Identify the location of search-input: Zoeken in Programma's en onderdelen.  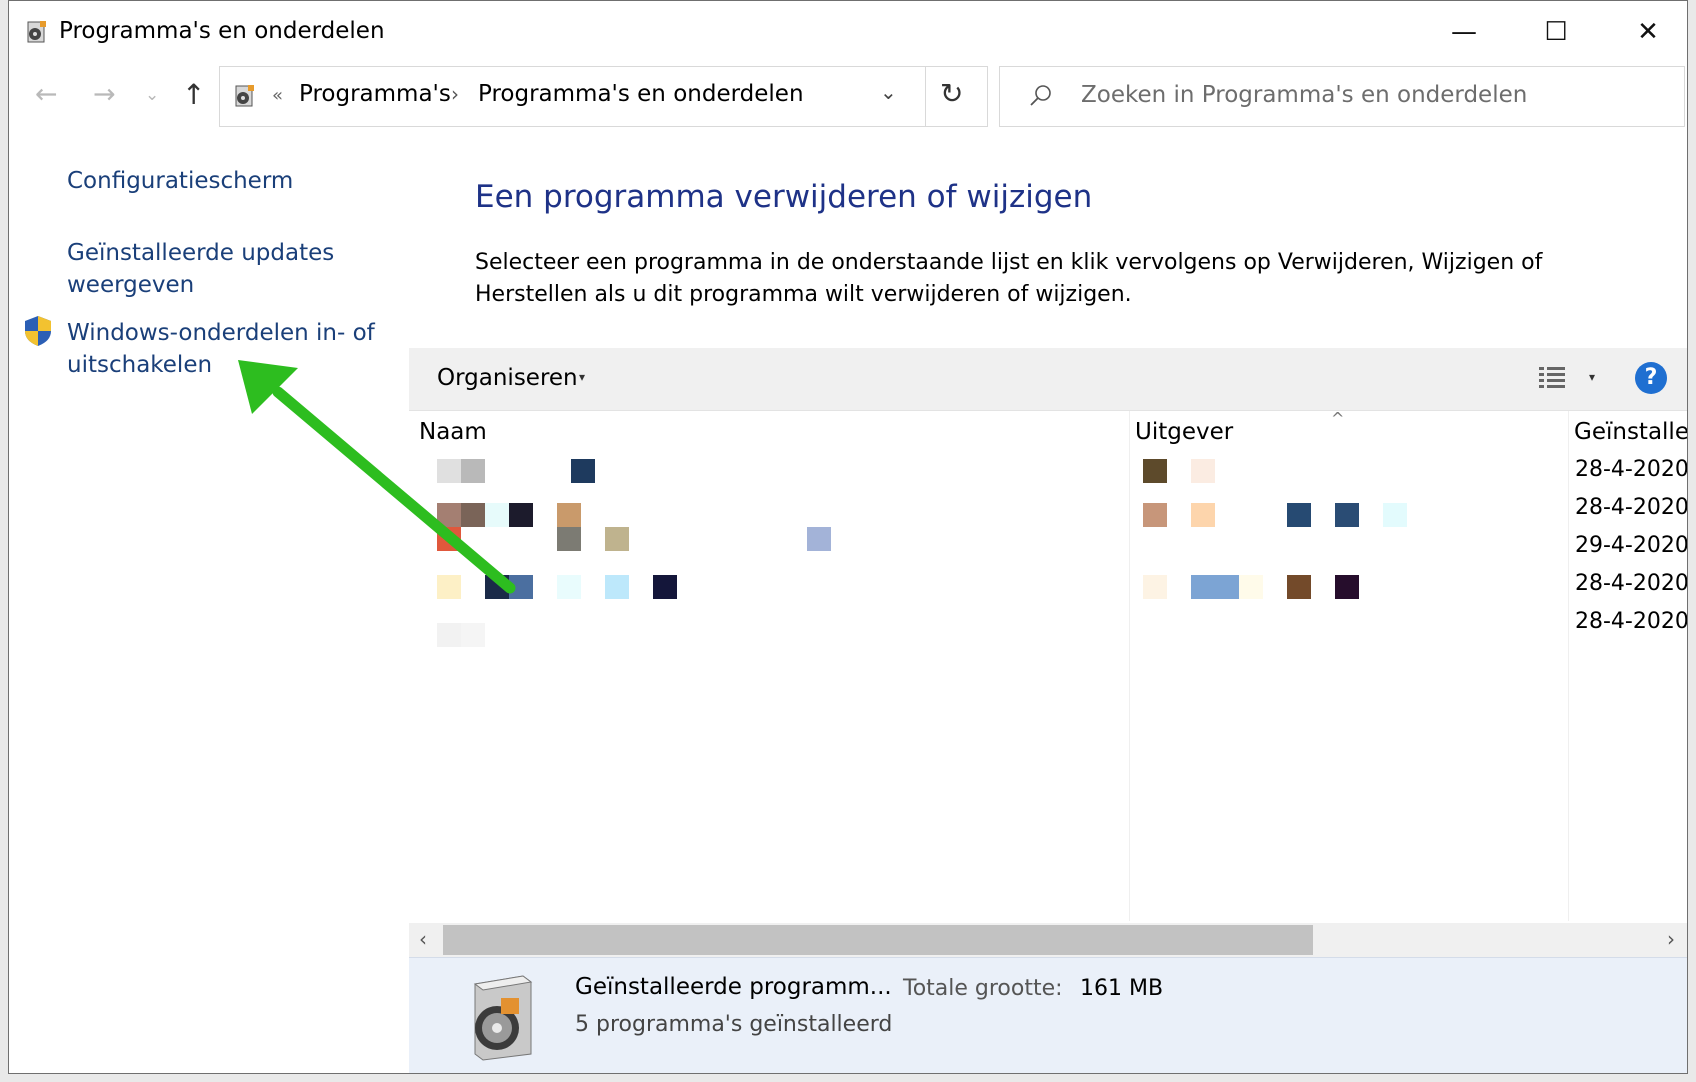
(1304, 95).